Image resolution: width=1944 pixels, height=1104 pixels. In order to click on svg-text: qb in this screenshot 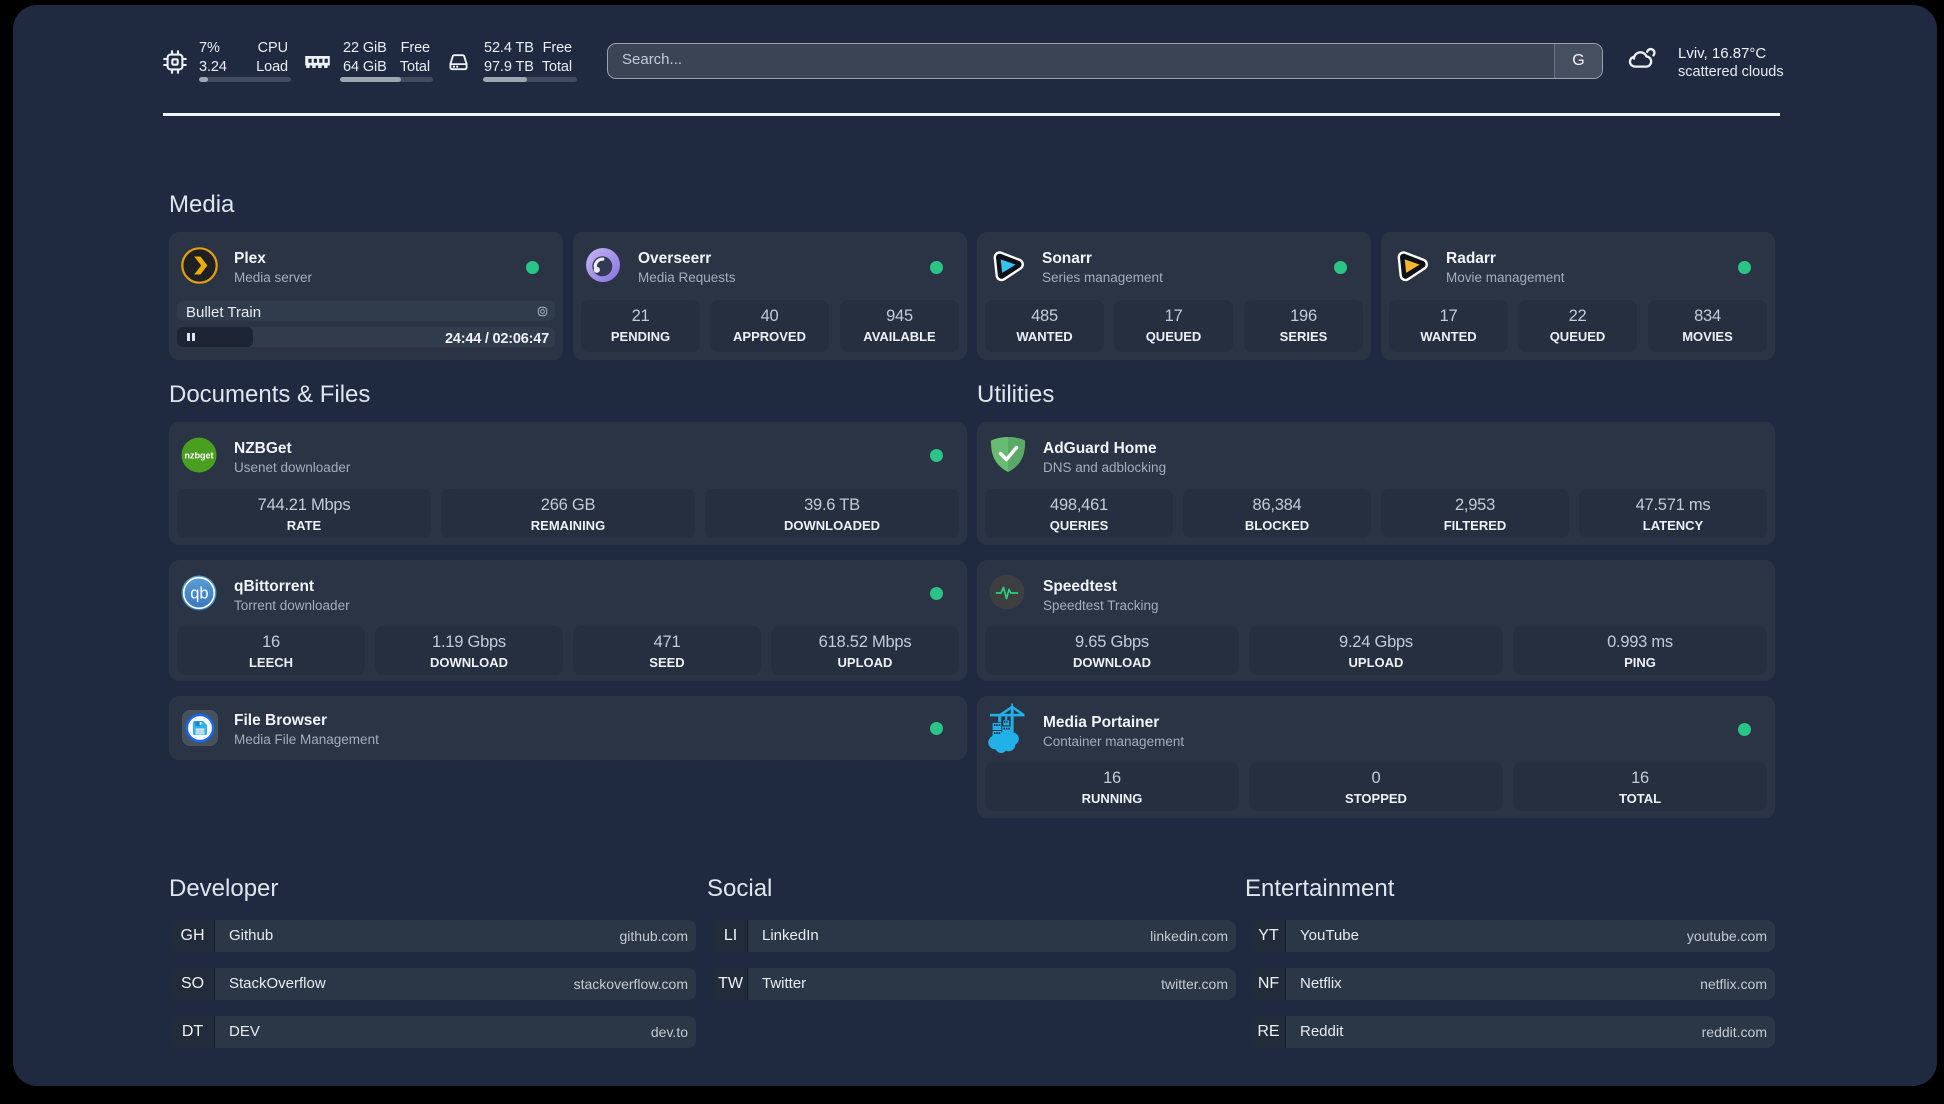, I will do `click(199, 593)`.